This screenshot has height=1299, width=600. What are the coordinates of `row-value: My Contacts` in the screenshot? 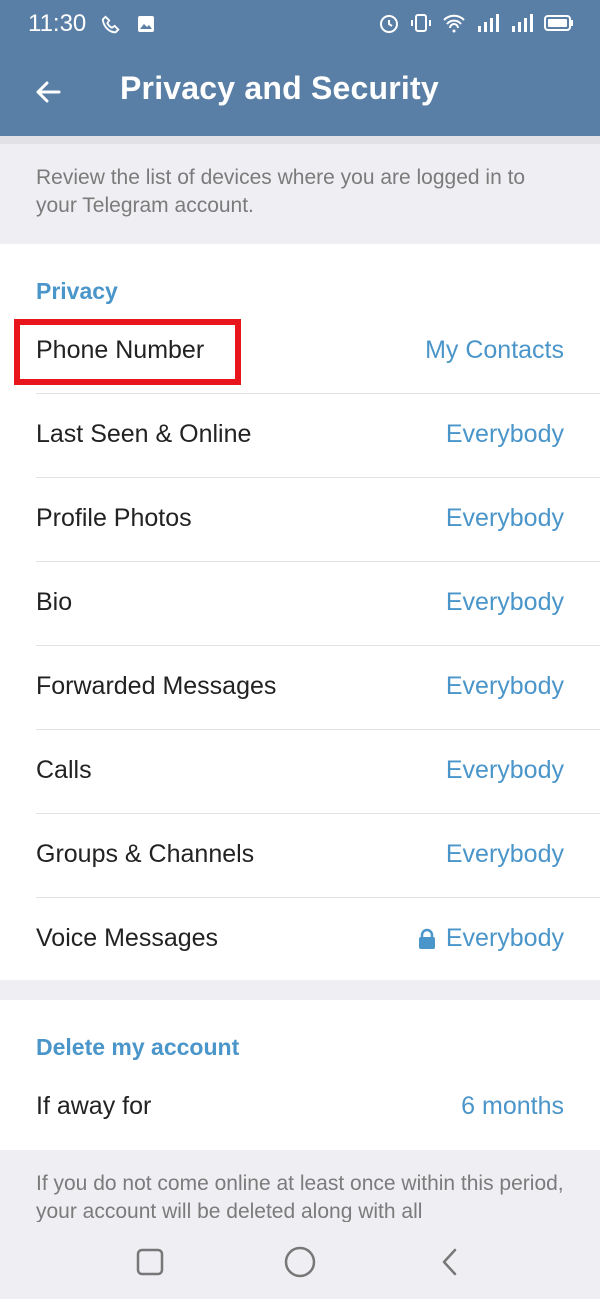 It's located at (494, 350).